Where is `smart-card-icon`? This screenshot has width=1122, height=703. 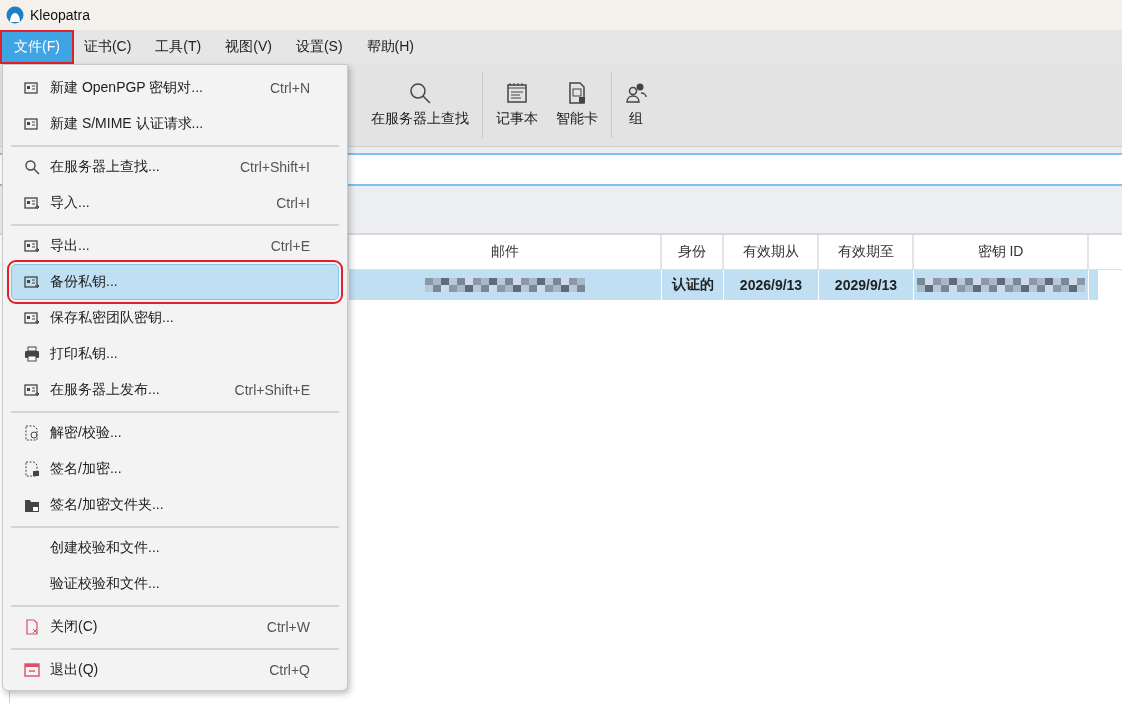
smart-card-icon is located at coordinates (577, 93).